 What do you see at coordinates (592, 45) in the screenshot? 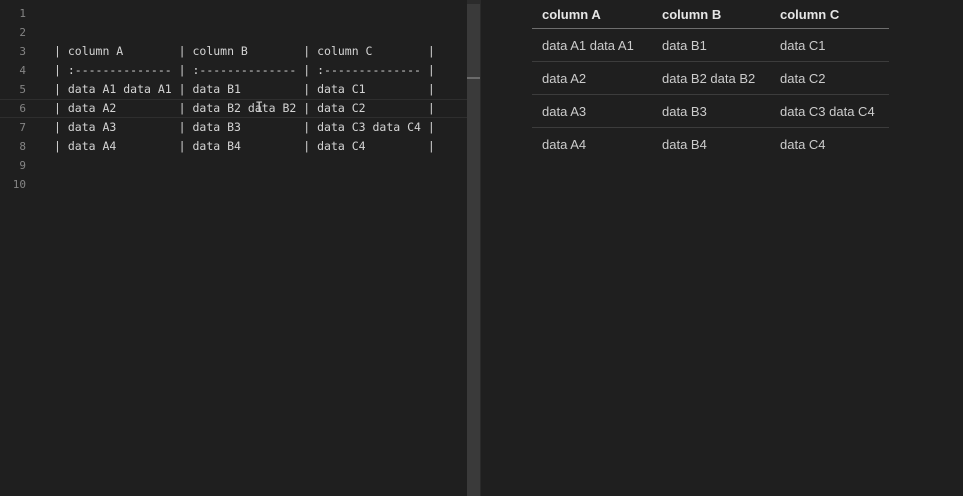
I see `table-cell: data A1 data A1` at bounding box center [592, 45].